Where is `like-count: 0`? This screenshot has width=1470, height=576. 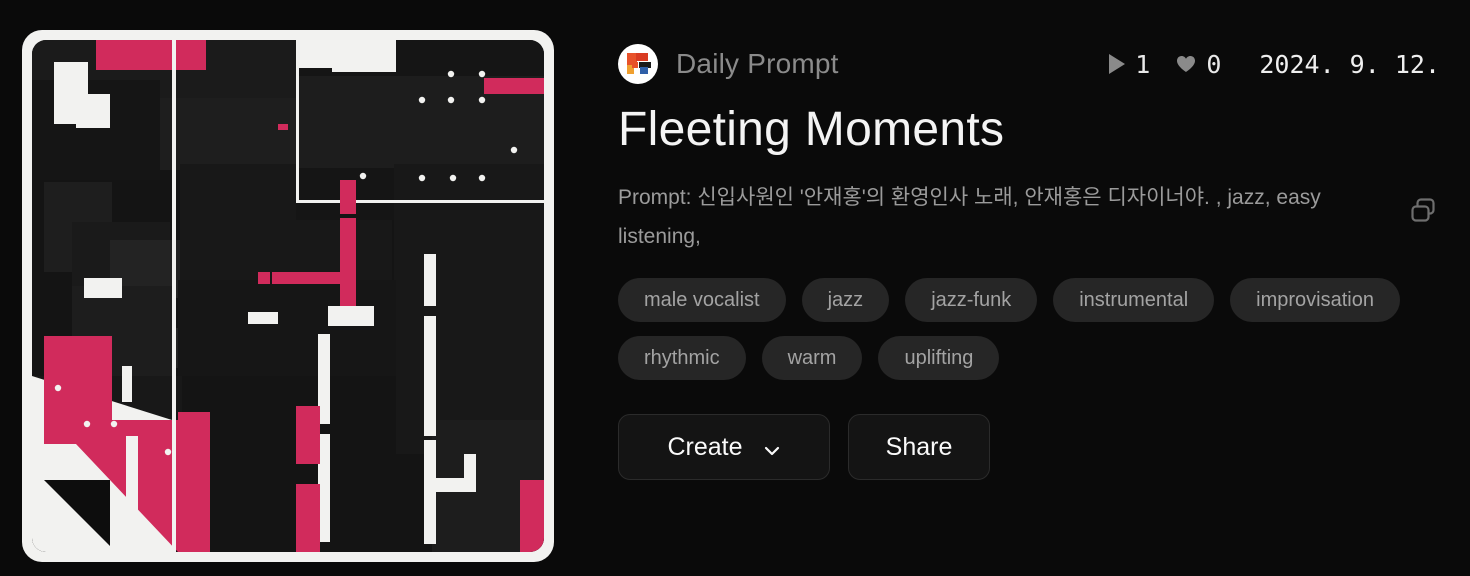 like-count: 0 is located at coordinates (1198, 64).